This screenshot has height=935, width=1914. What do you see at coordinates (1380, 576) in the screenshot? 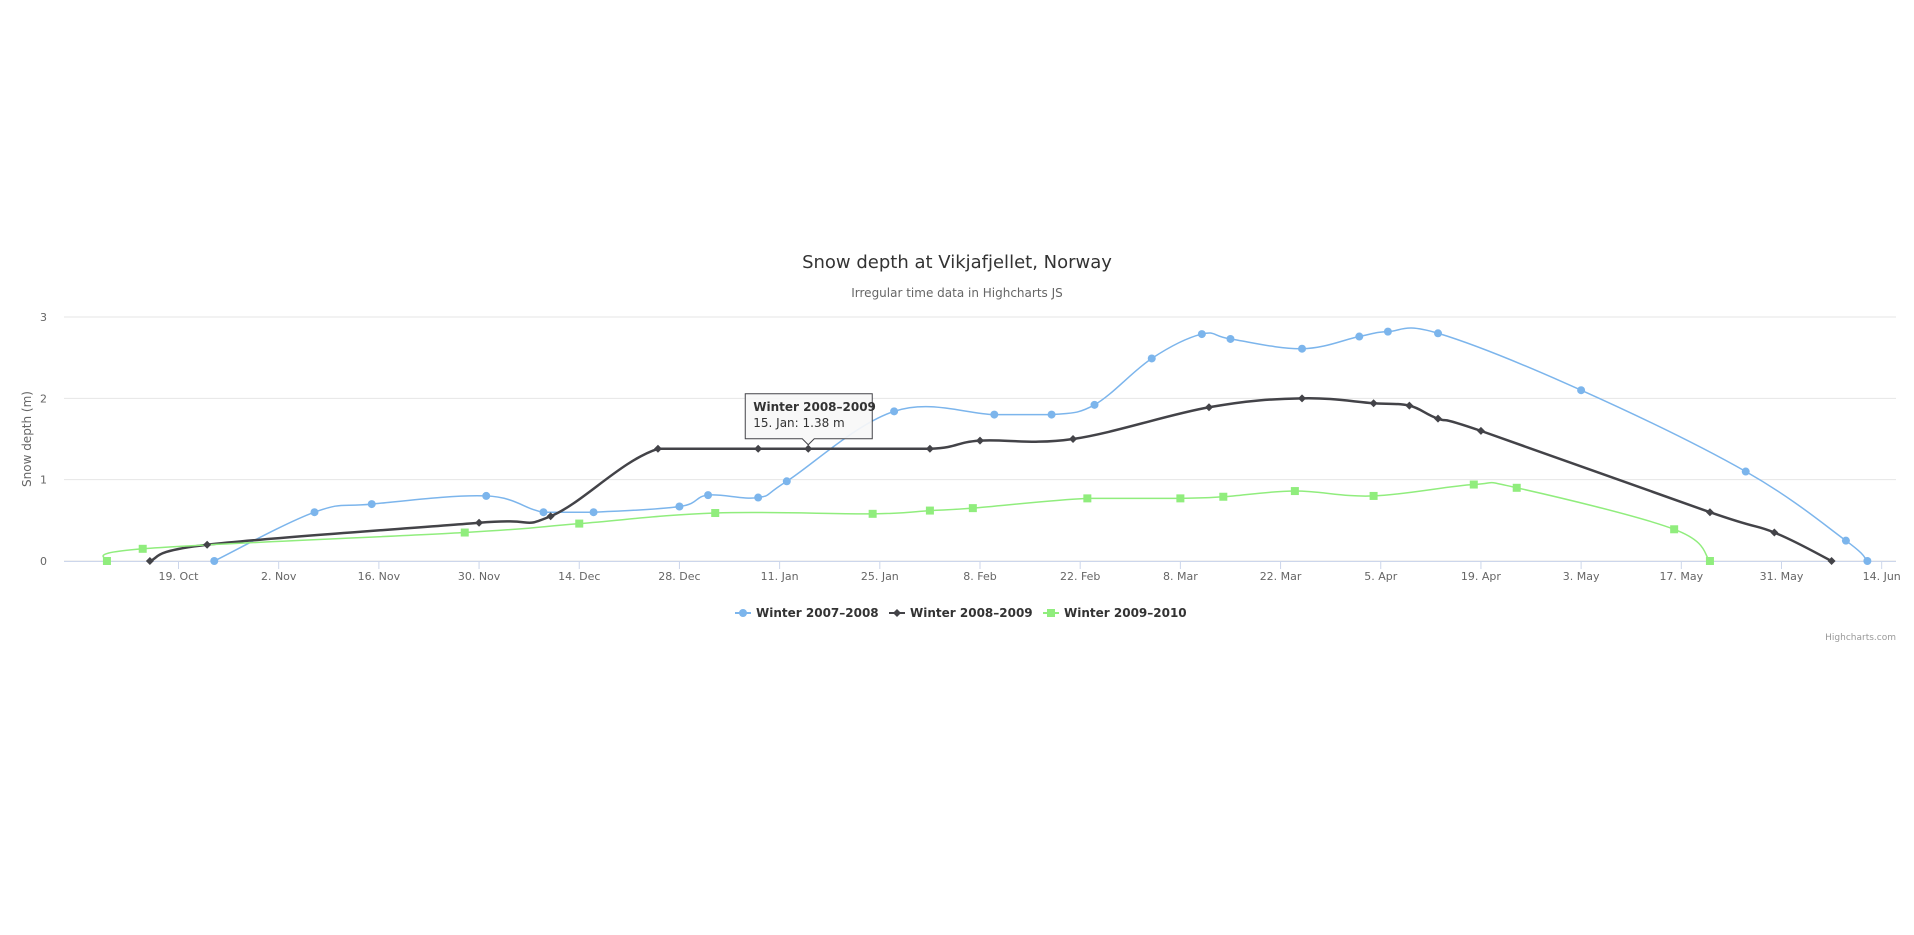
I see `x-tick-label: 5. Apr` at bounding box center [1380, 576].